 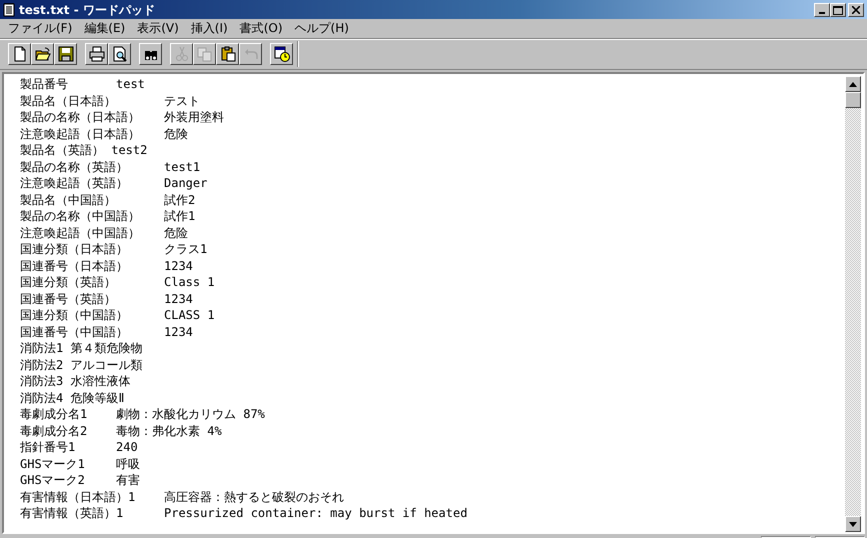 I want to click on text-line: 指針番号1 240, so click(x=79, y=447).